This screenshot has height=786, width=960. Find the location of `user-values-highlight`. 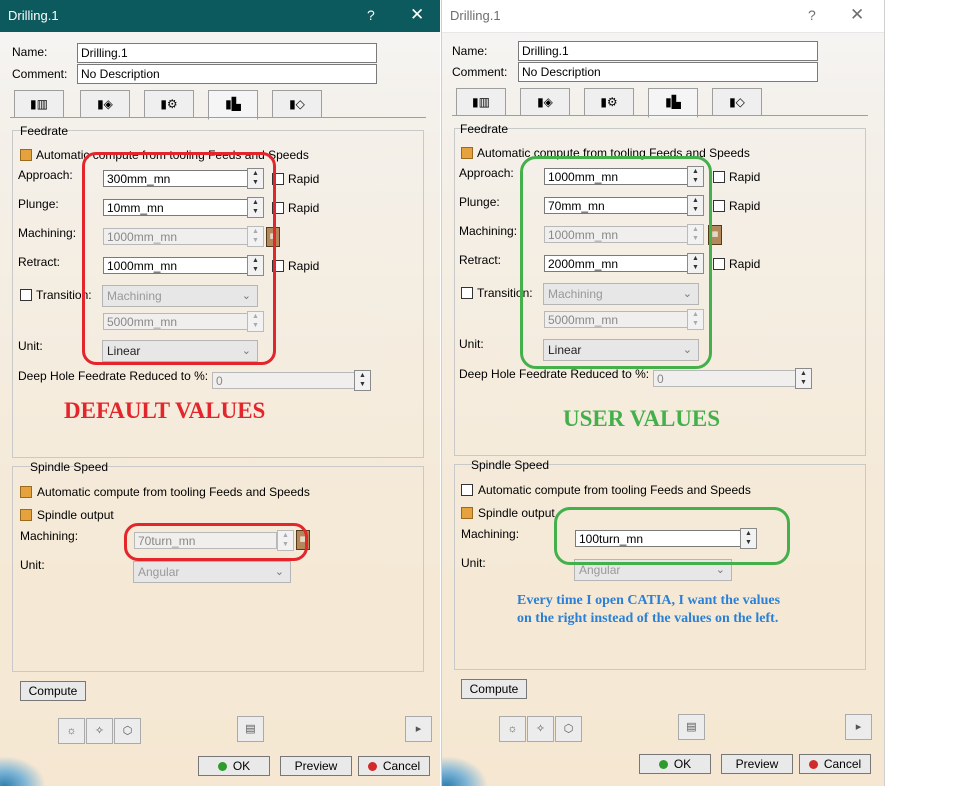

user-values-highlight is located at coordinates (616, 262).